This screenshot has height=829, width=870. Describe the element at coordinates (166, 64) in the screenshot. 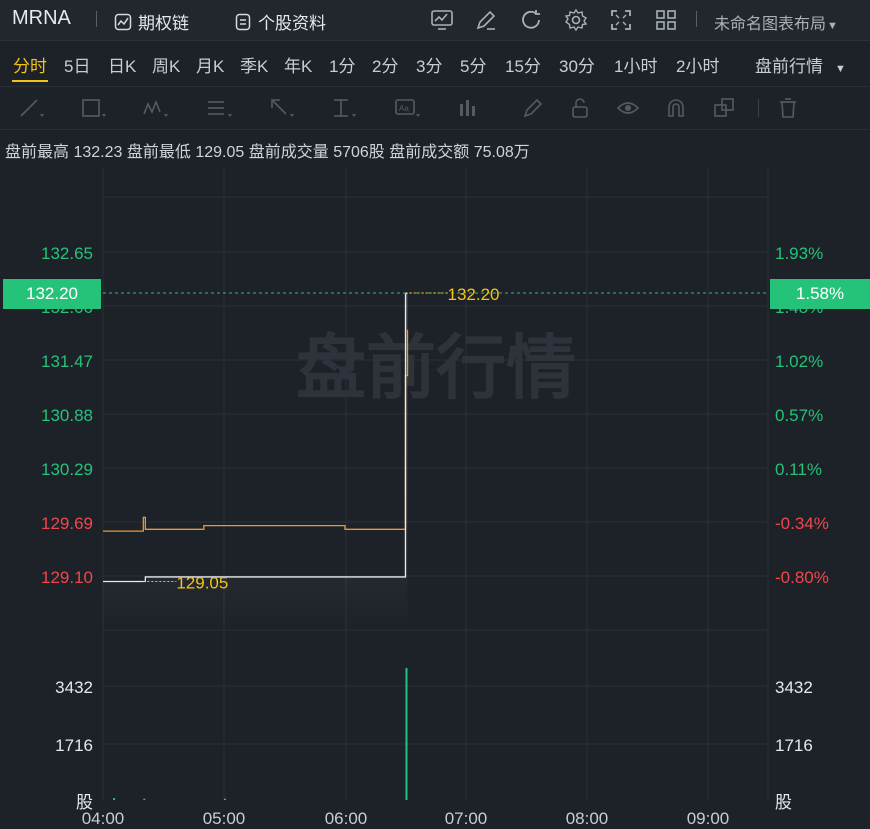

I see `tab-period-3: 周K` at that location.